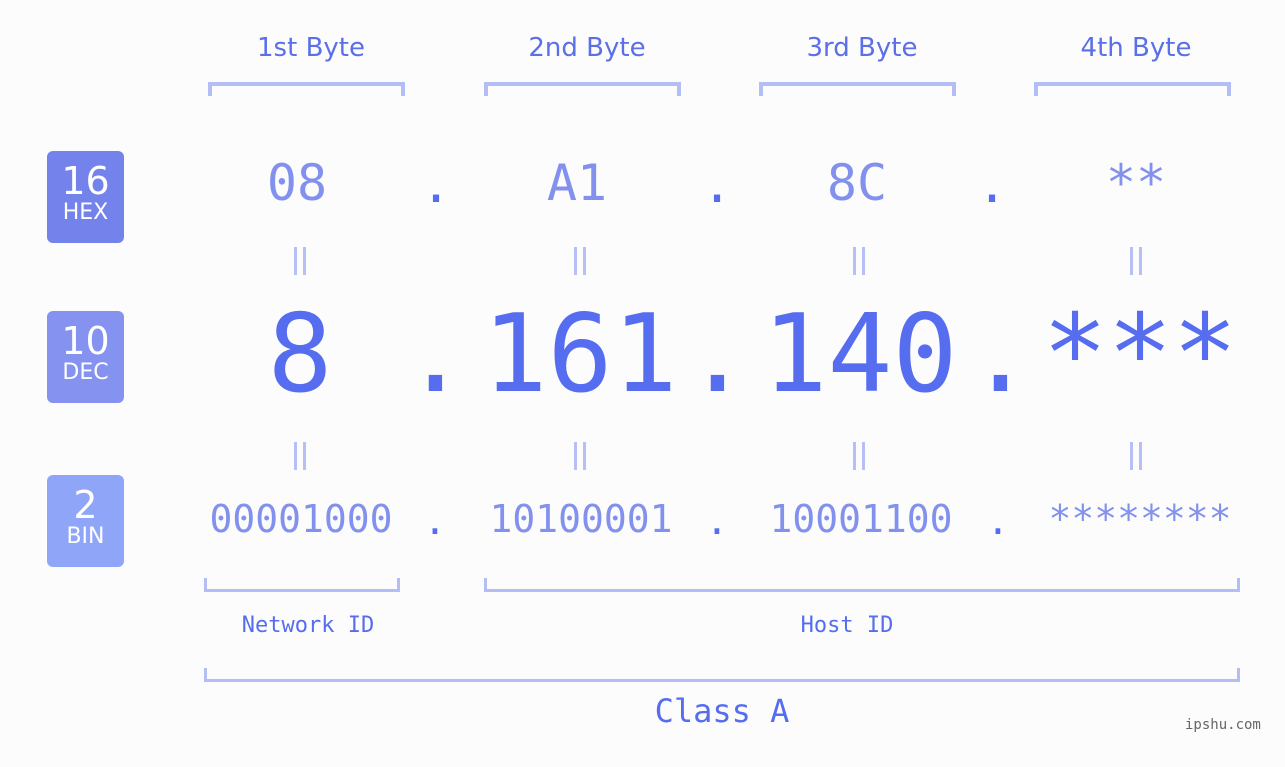  I want to click on network-id-bracket, so click(302, 585).